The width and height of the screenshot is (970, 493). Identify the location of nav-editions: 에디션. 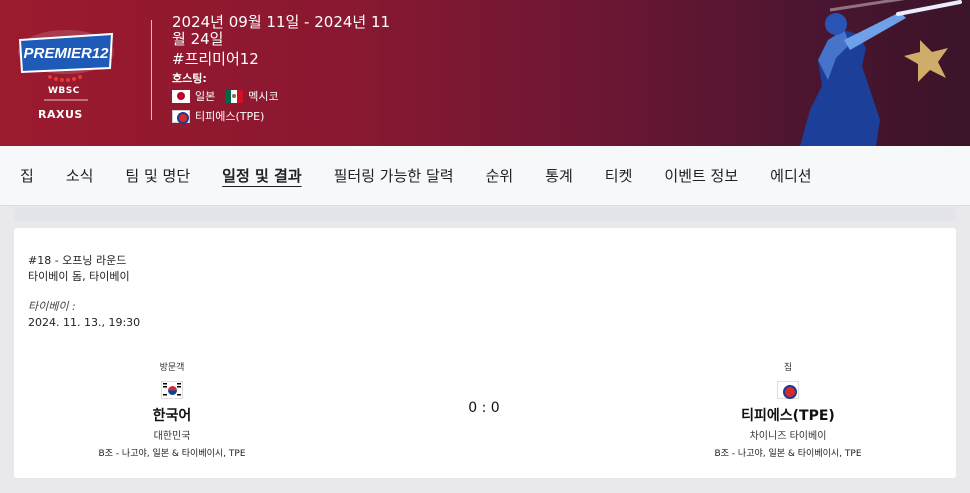
(790, 175).